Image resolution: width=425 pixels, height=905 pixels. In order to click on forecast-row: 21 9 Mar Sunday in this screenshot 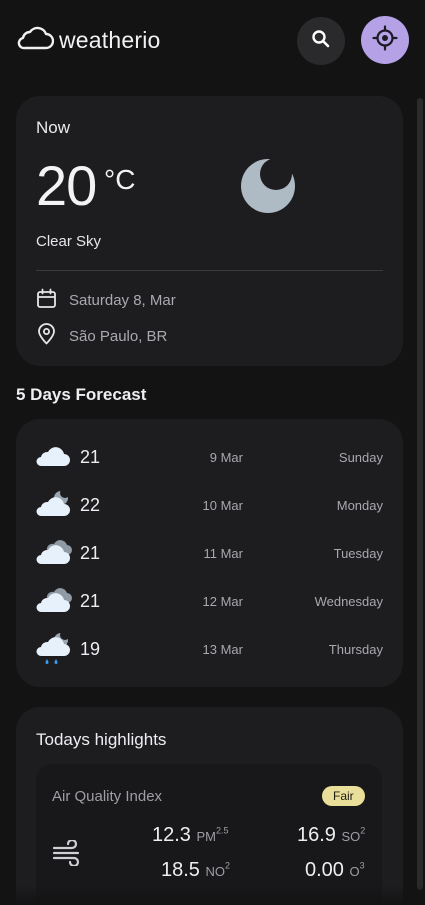, I will do `click(209, 457)`.